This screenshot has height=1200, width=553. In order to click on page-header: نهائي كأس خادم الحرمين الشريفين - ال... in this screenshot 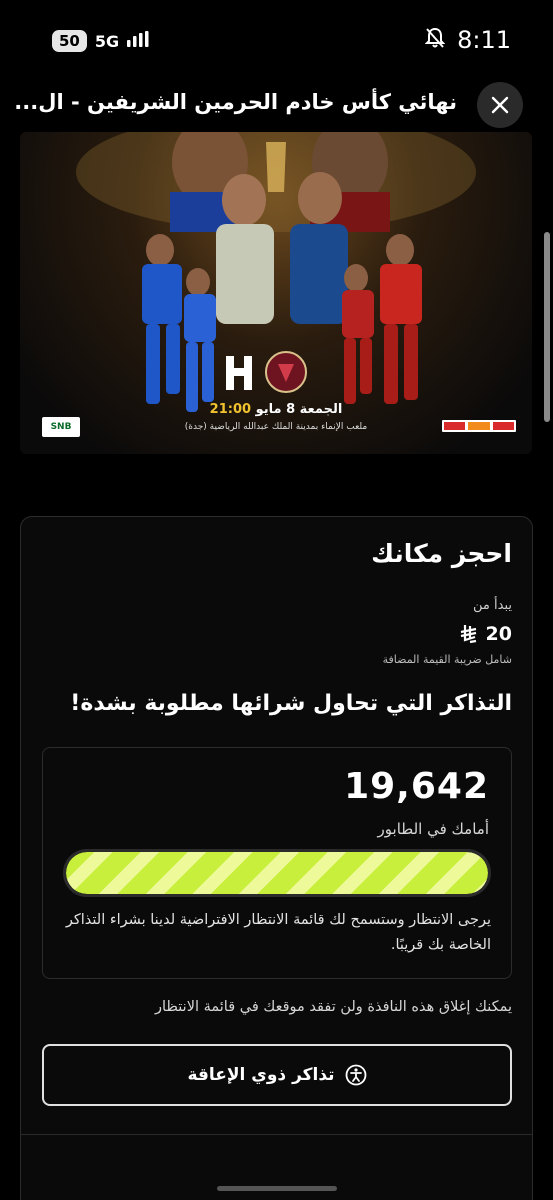, I will do `click(276, 108)`.